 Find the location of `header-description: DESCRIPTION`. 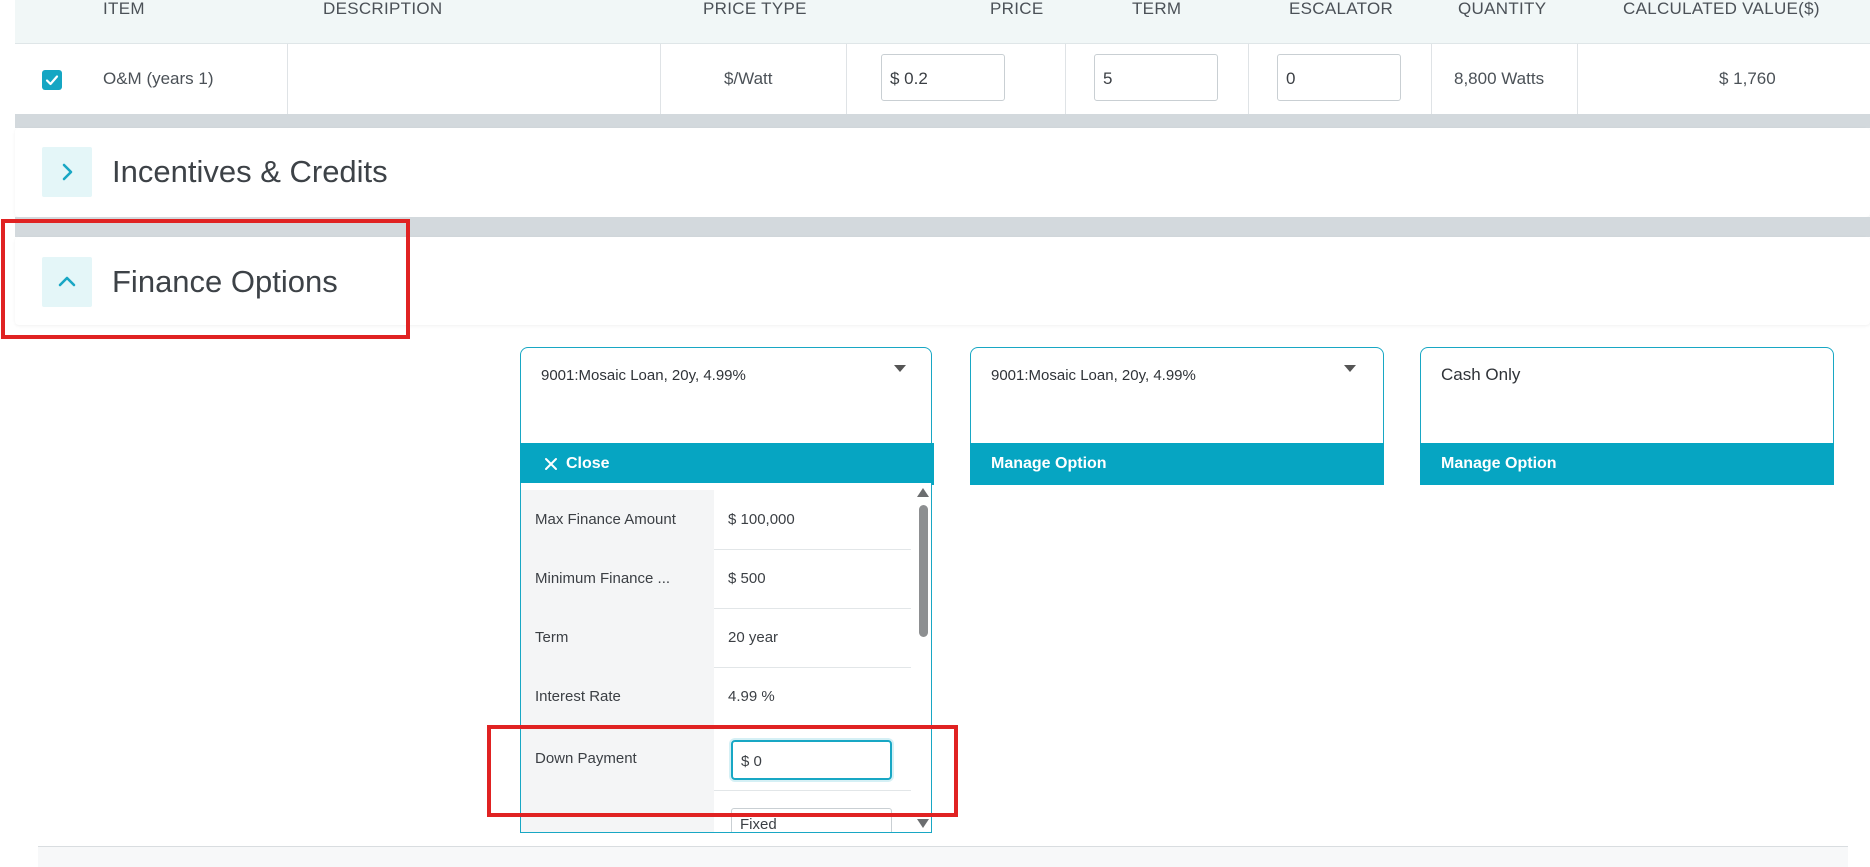

header-description: DESCRIPTION is located at coordinates (383, 9).